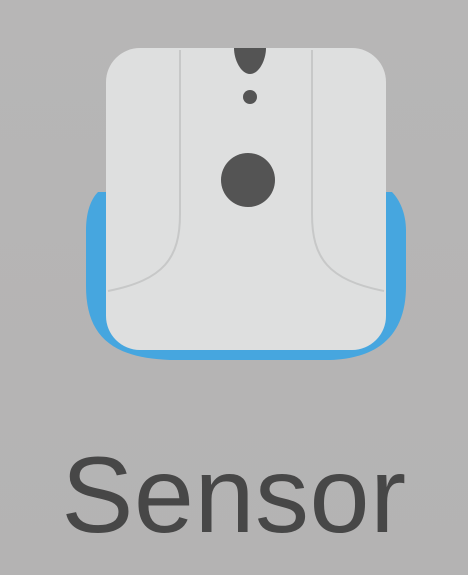 This screenshot has width=468, height=575. Describe the element at coordinates (248, 180) in the screenshot. I see `device-large-dot` at that location.